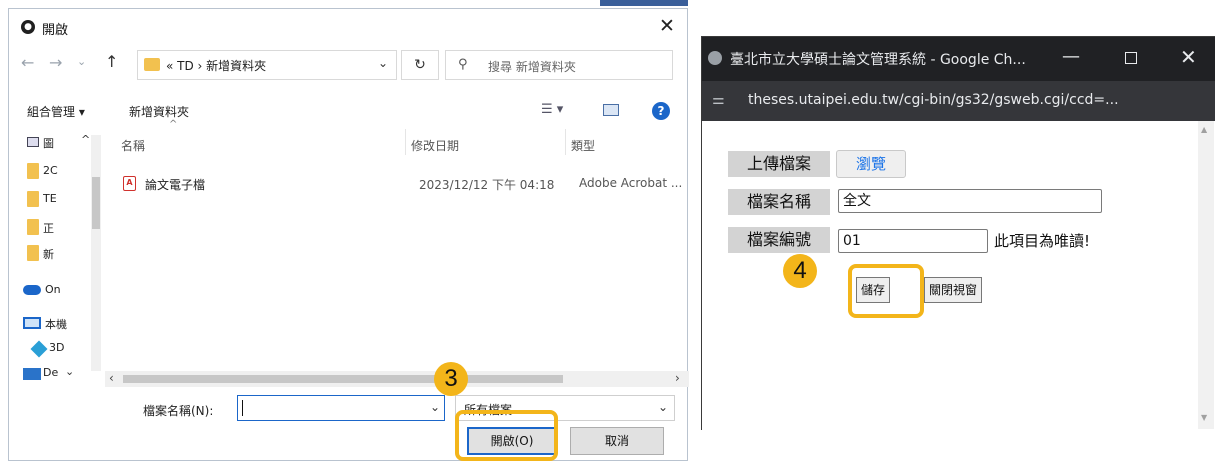 This screenshot has height=461, width=1215. What do you see at coordinates (216, 66) in the screenshot?
I see `path-text: « TD › 新增資料夾` at bounding box center [216, 66].